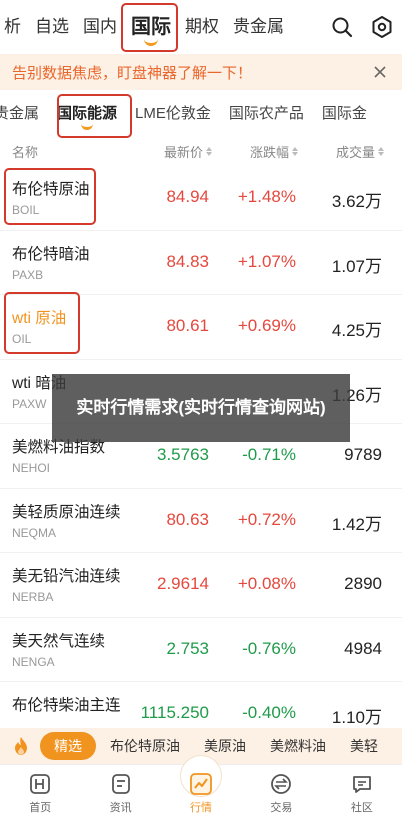  Describe the element at coordinates (356, 201) in the screenshot. I see `row-volume: 3.62万` at that location.